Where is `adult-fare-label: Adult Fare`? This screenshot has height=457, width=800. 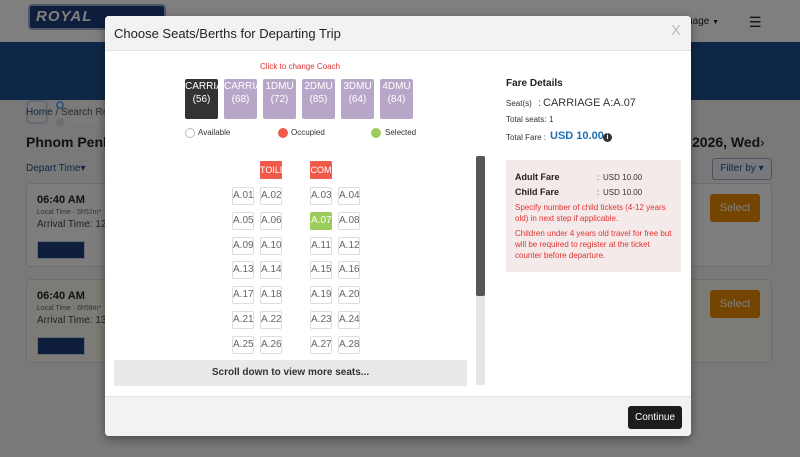
adult-fare-label: Adult Fare is located at coordinates (537, 177).